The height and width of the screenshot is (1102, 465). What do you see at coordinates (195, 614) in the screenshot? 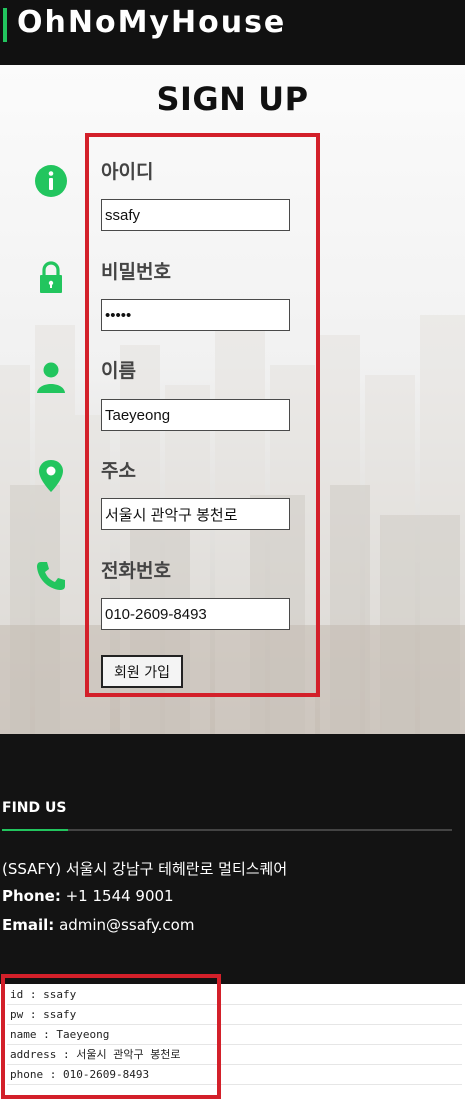
I see `phone-input` at bounding box center [195, 614].